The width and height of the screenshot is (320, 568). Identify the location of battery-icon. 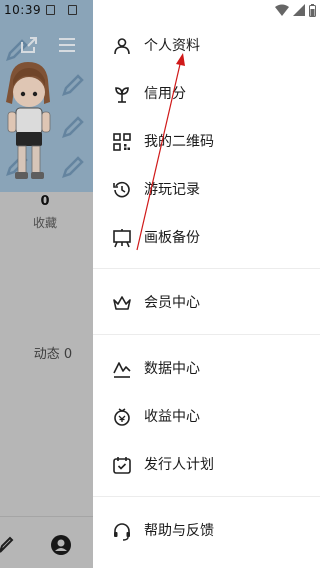
(312, 10).